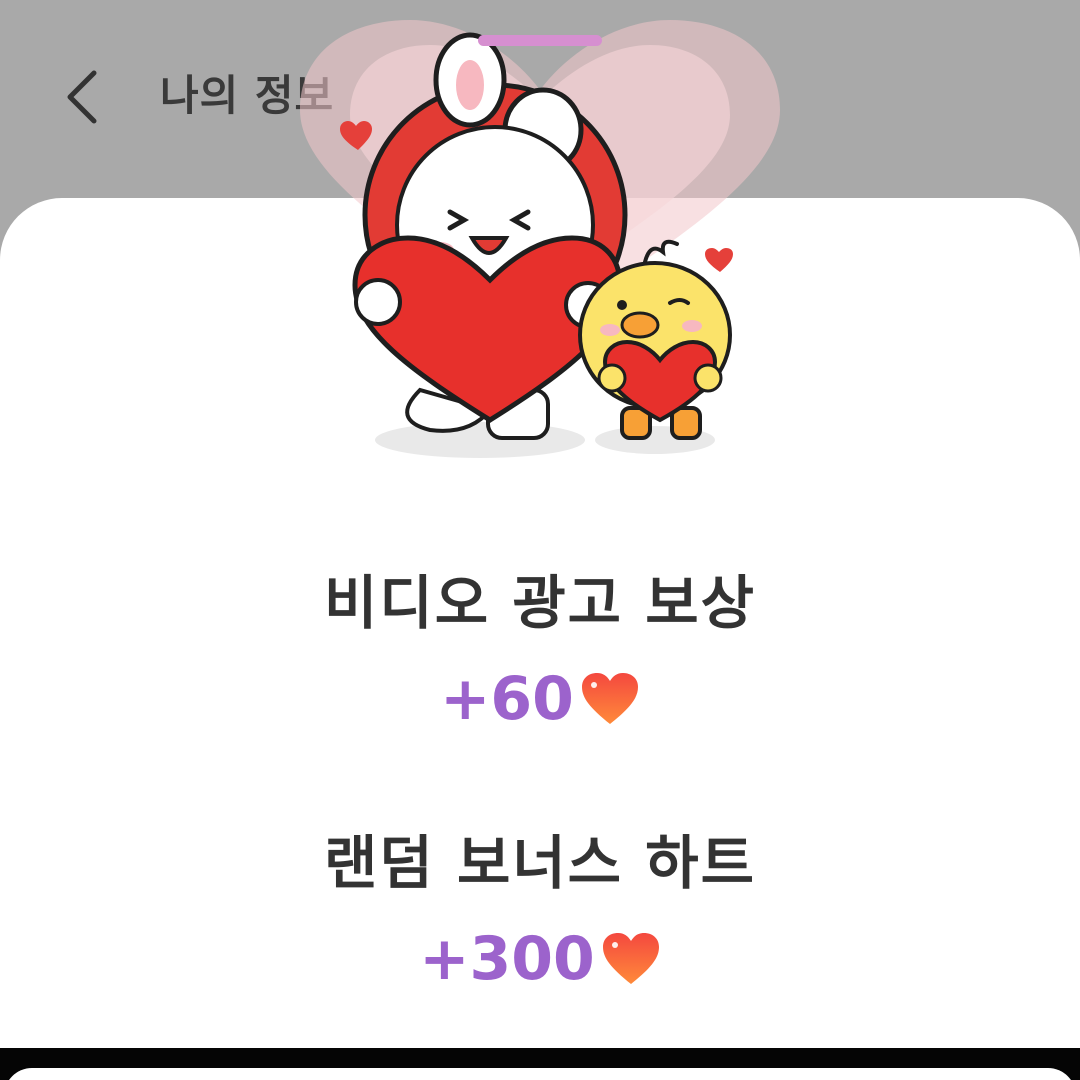 The height and width of the screenshot is (1080, 1080). I want to click on back-button, so click(82, 97).